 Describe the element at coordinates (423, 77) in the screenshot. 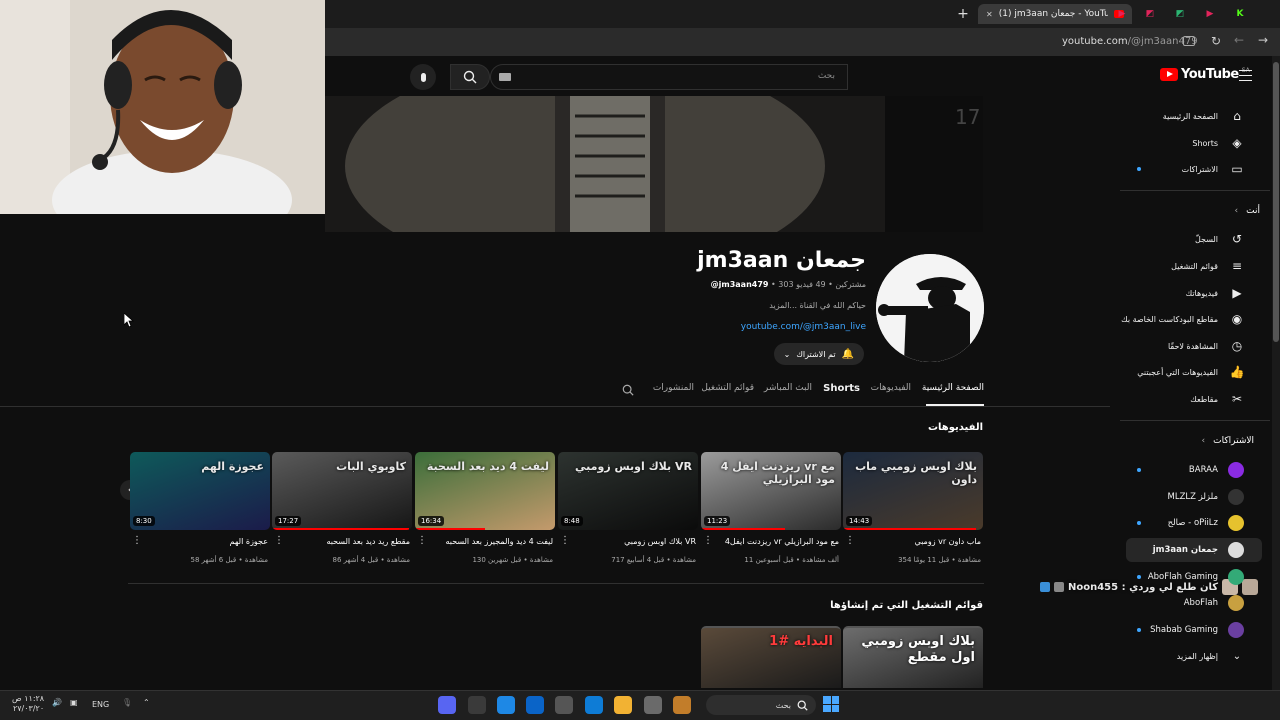

I see `voice-search-button` at that location.